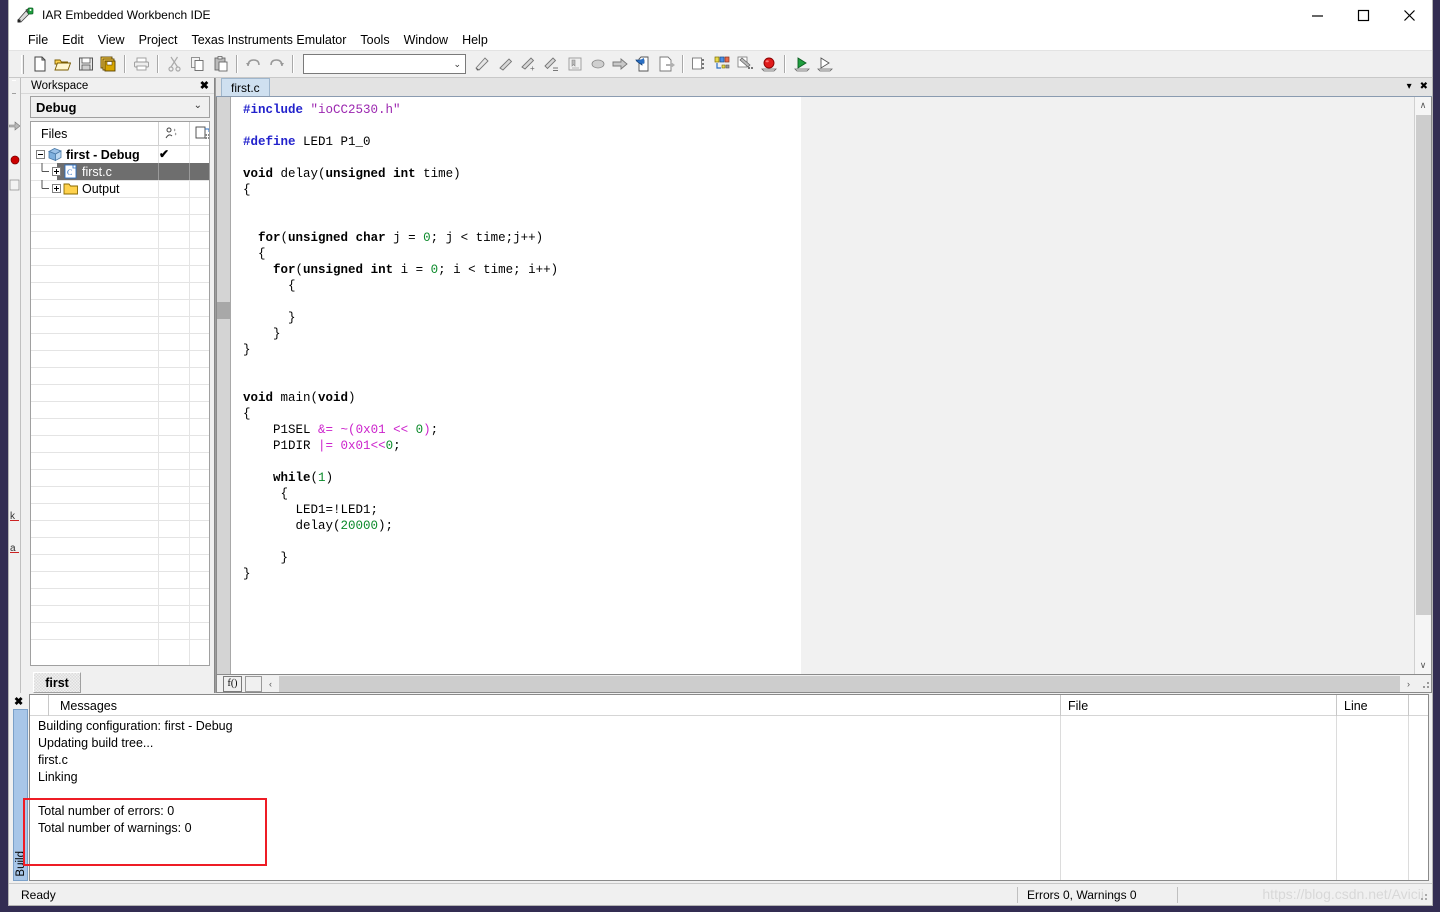 The image size is (1440, 912). What do you see at coordinates (232, 683) in the screenshot?
I see `function-navigation-button: f()` at bounding box center [232, 683].